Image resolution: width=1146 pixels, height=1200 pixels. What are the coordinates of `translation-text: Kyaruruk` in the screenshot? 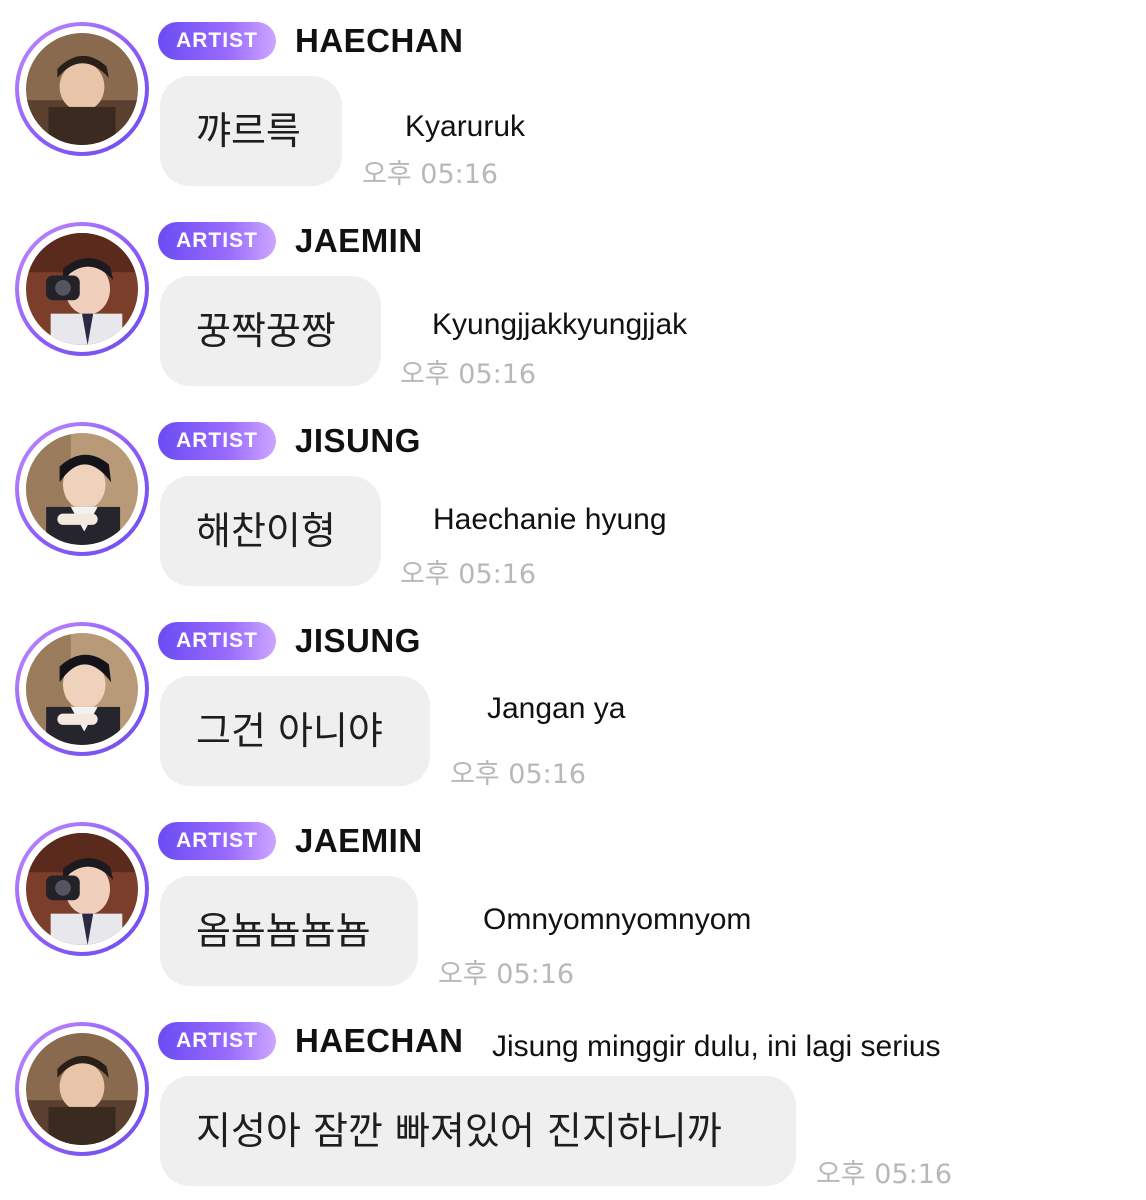 It's located at (465, 126).